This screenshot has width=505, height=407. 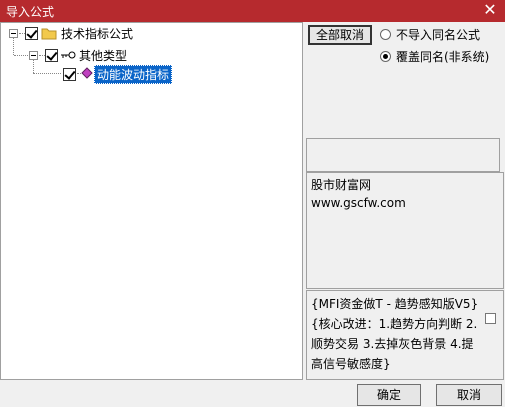 What do you see at coordinates (97, 33) in the screenshot?
I see `tree-root-label: 技术指标公式` at bounding box center [97, 33].